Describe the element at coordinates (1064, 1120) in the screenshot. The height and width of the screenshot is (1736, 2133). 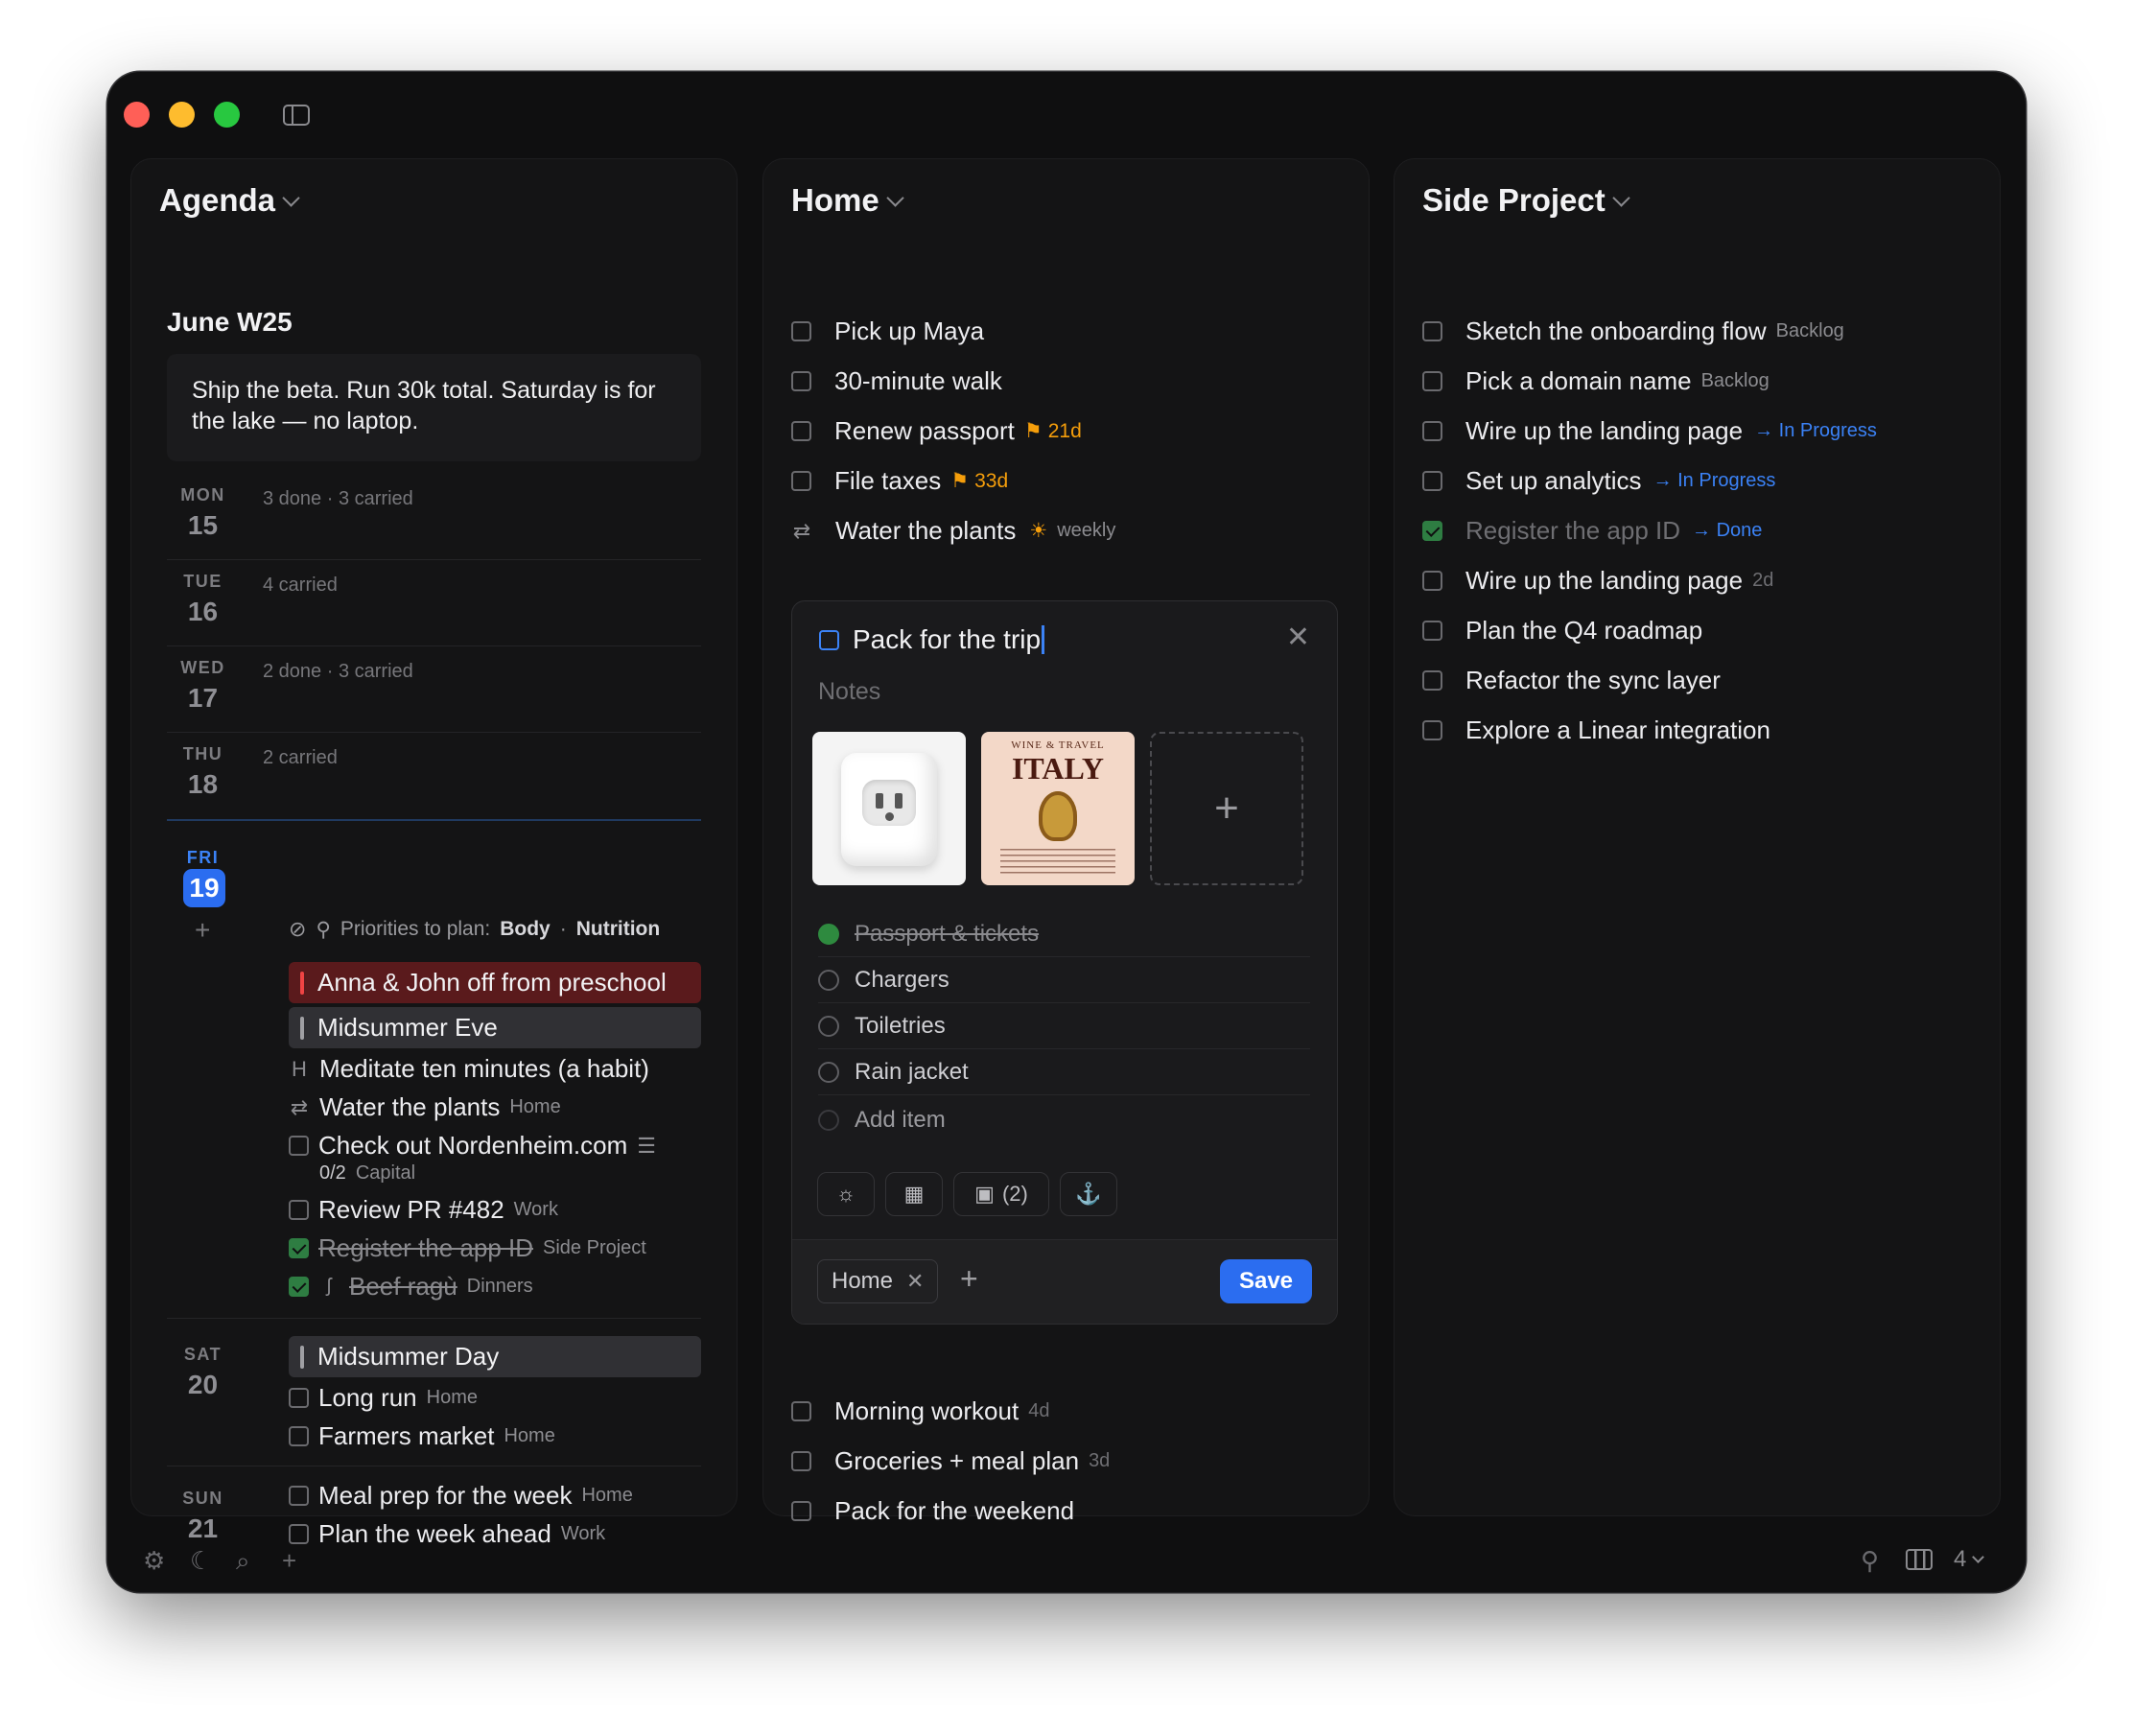
I see `add-subtask-row: Add item` at that location.